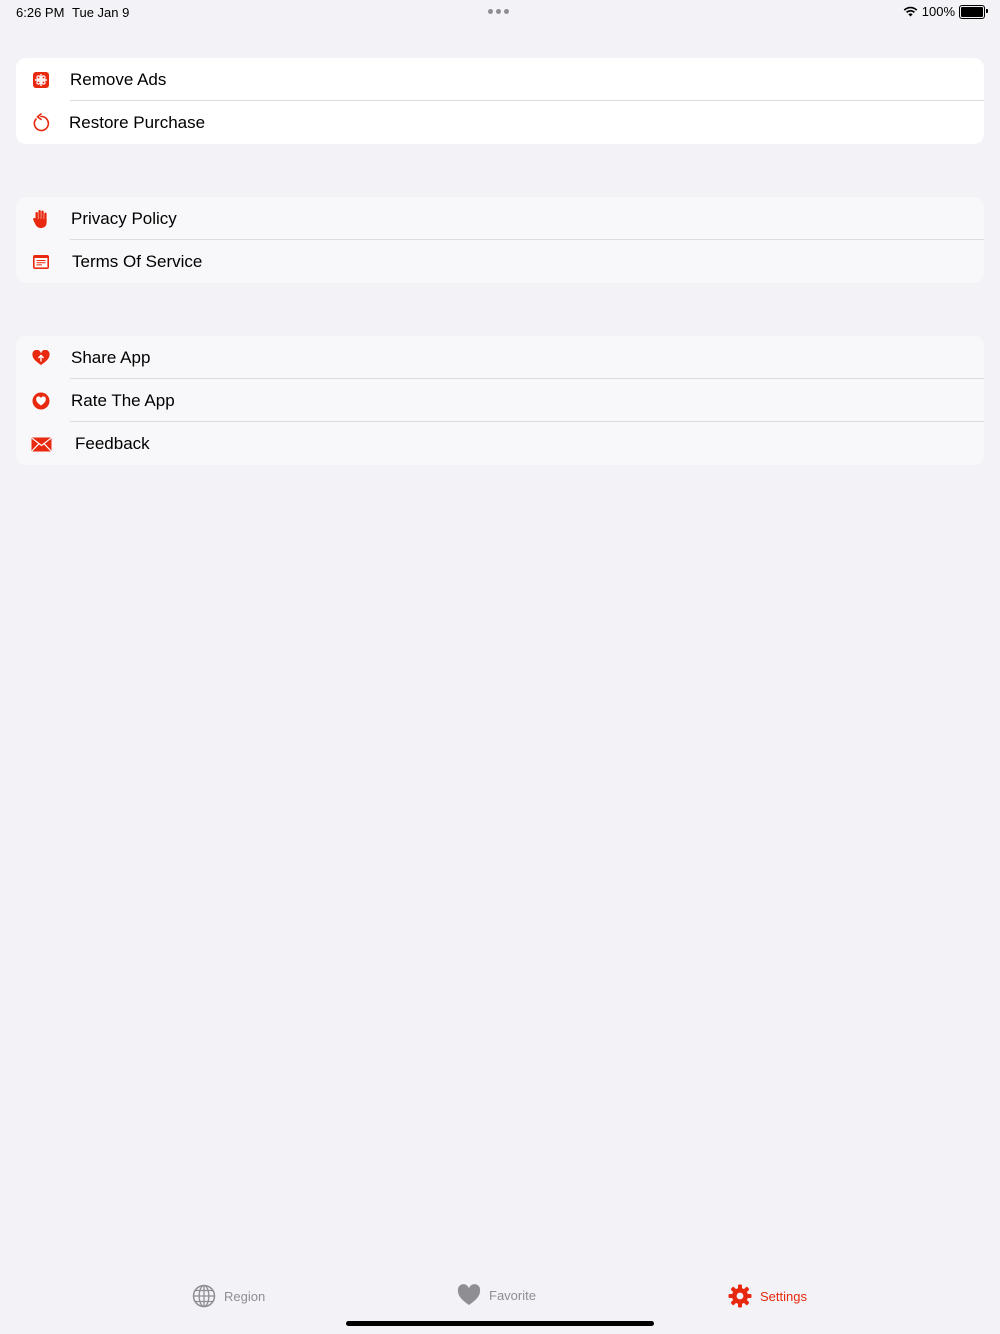 This screenshot has height=1334, width=1000. I want to click on status-time: 6:26 PM, so click(40, 12).